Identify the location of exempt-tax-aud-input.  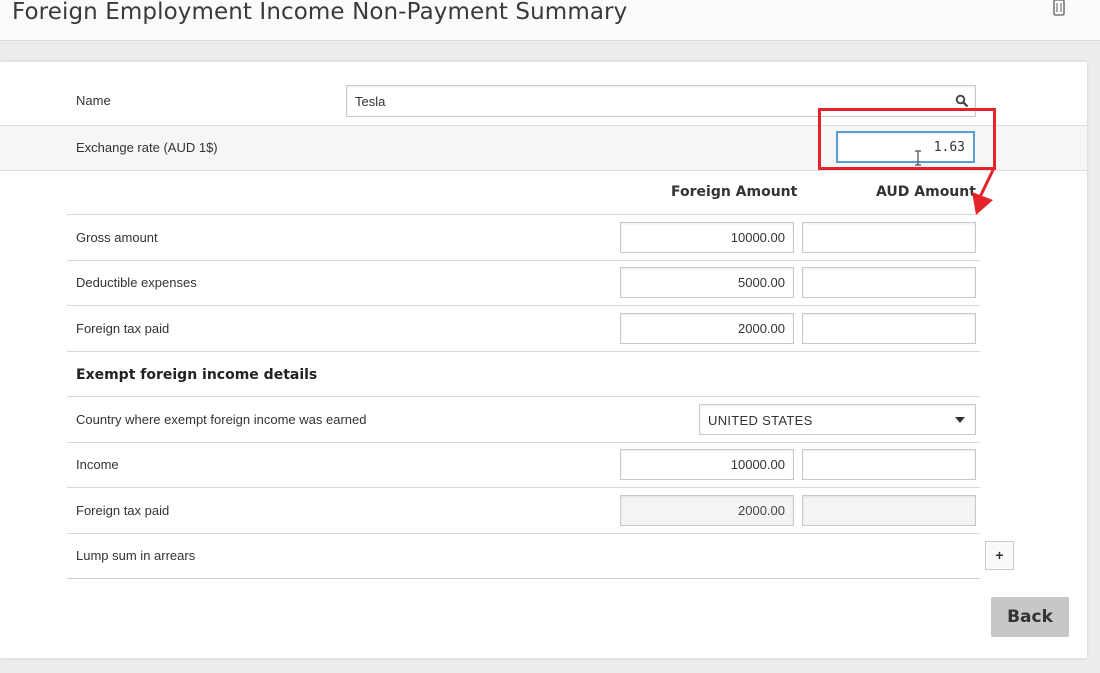
(889, 510).